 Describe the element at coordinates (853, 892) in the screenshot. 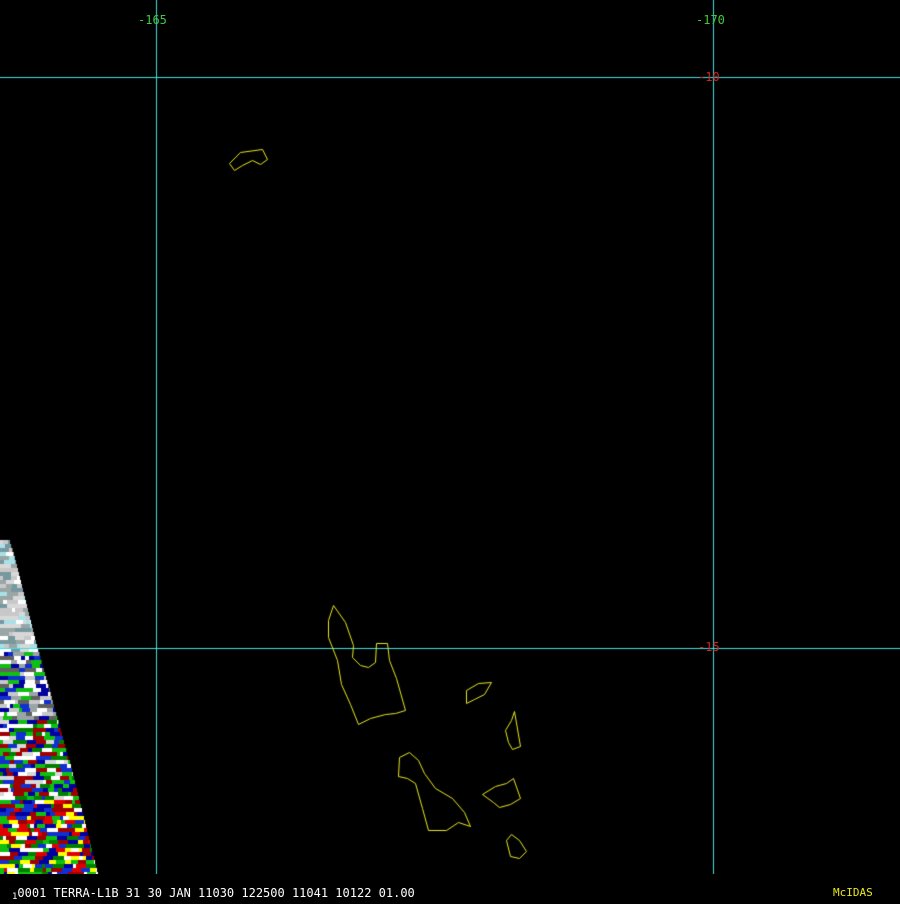

I see `brand-label: McIDAS` at that location.